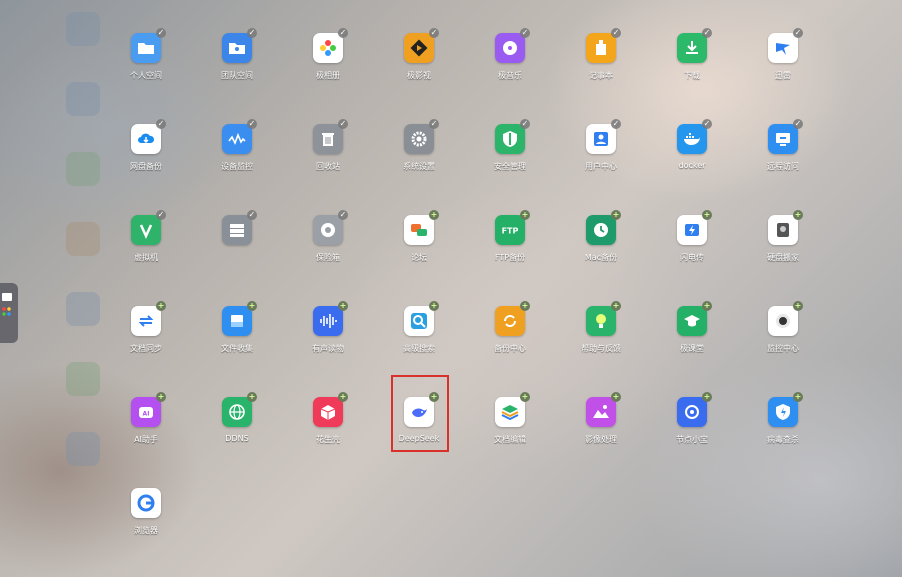 Image resolution: width=902 pixels, height=577 pixels. What do you see at coordinates (237, 321) in the screenshot?
I see `file-collect-icon` at bounding box center [237, 321].